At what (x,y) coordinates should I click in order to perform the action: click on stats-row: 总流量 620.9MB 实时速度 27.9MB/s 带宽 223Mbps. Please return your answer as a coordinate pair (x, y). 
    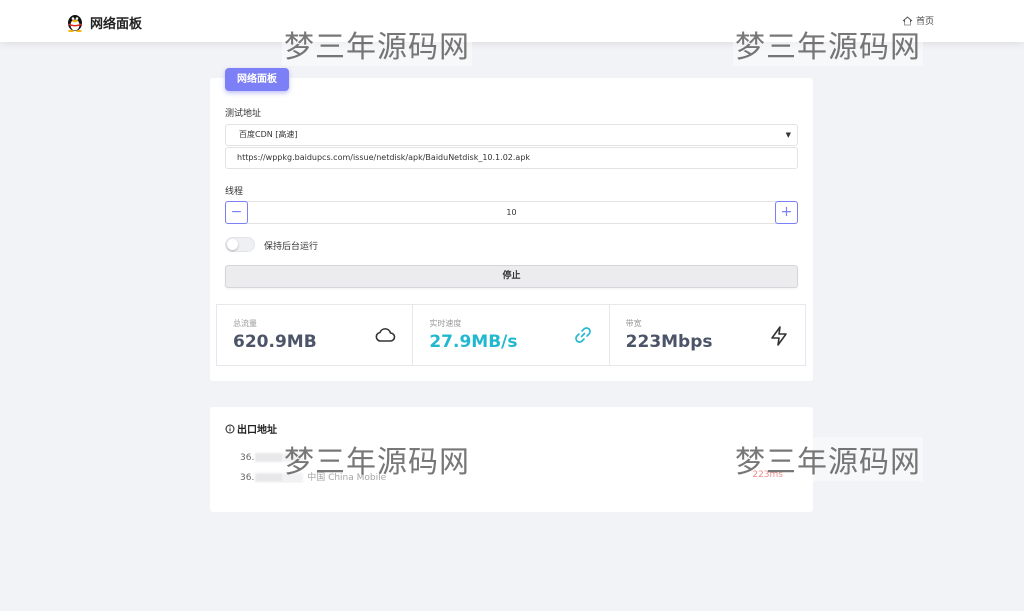
    Looking at the image, I should click on (511, 335).